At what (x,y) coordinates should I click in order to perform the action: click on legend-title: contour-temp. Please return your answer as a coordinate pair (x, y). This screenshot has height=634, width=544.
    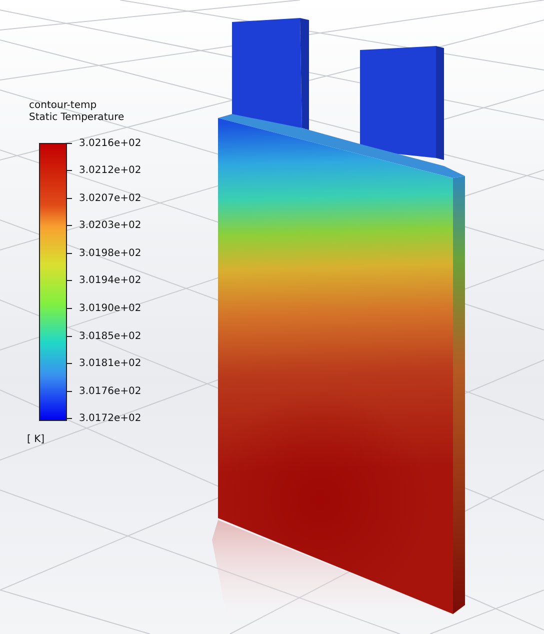
    Looking at the image, I should click on (63, 106).